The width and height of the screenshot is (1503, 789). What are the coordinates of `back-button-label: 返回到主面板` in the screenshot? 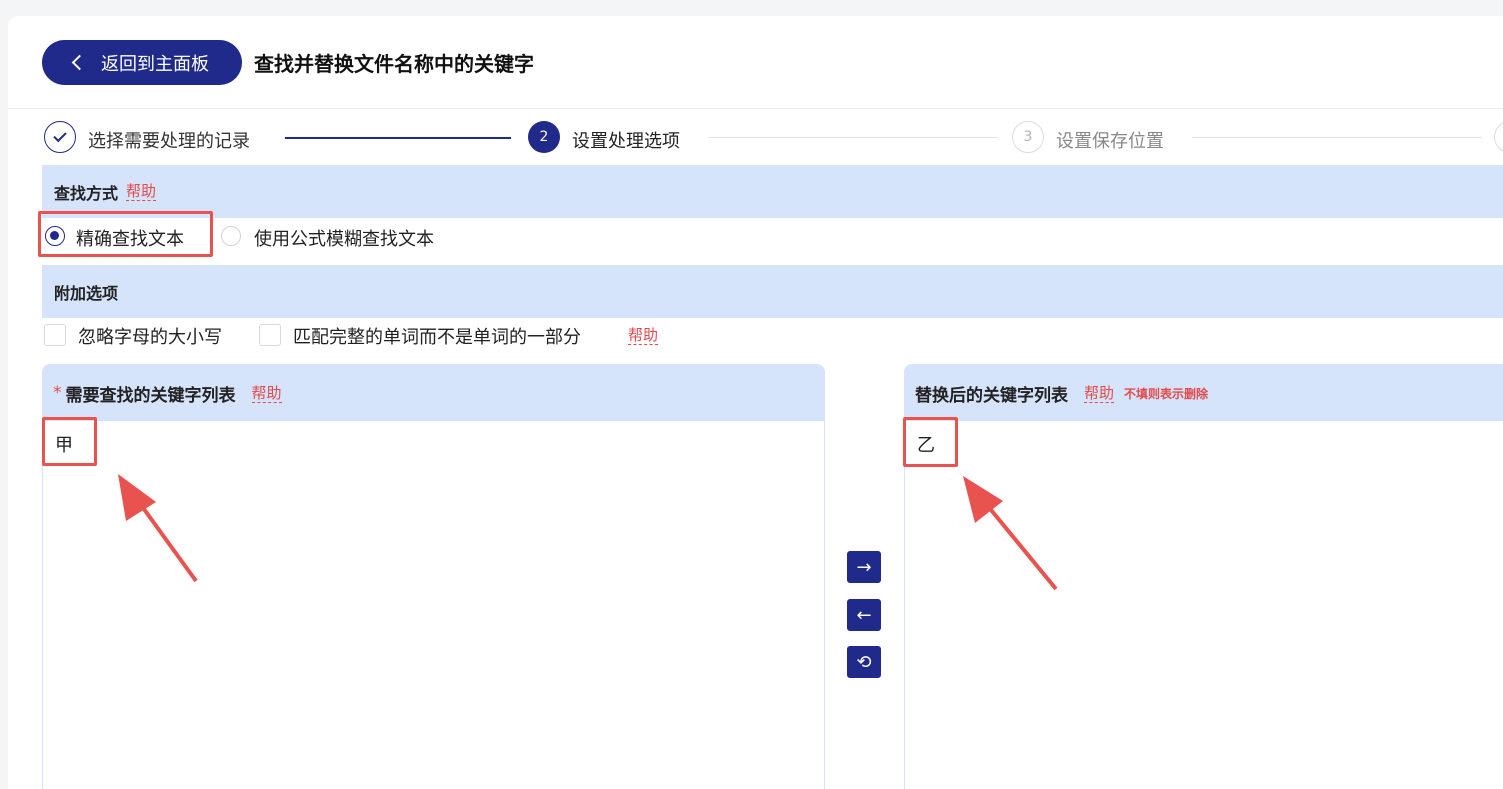 It's located at (155, 64).